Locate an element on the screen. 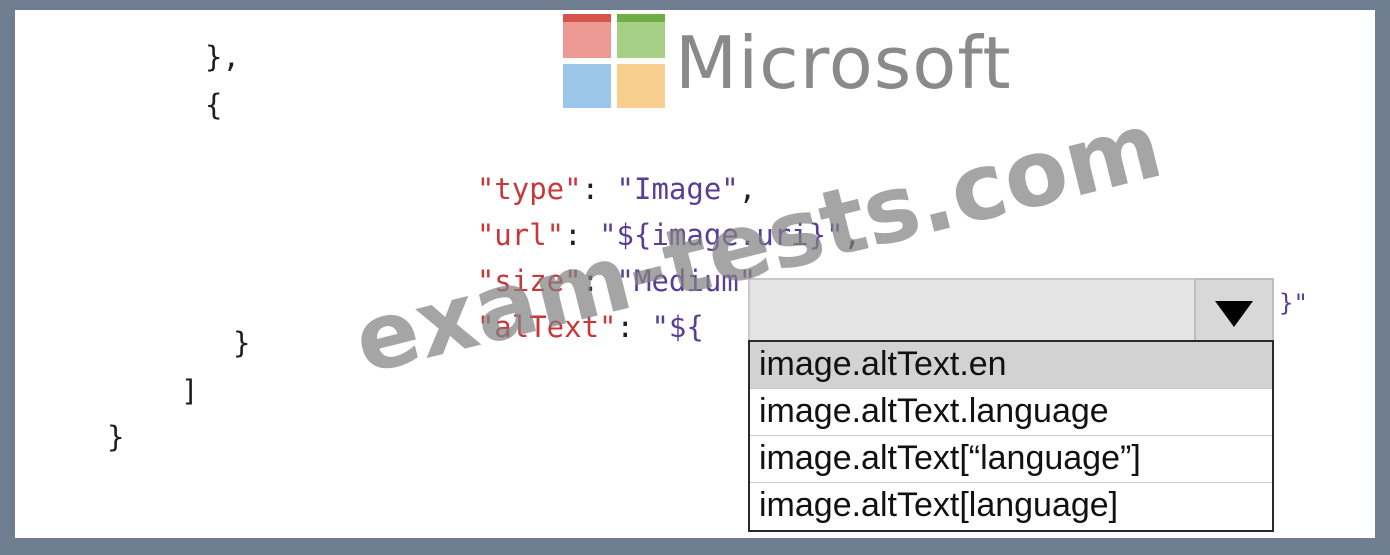 The height and width of the screenshot is (555, 1390). option-alttext-language-quoted: image.altText[“language”] is located at coordinates (1011, 459).